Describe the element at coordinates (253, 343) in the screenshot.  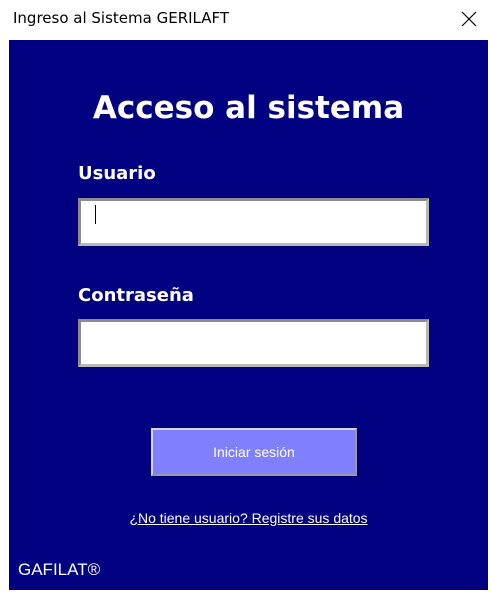
I see `password-input` at that location.